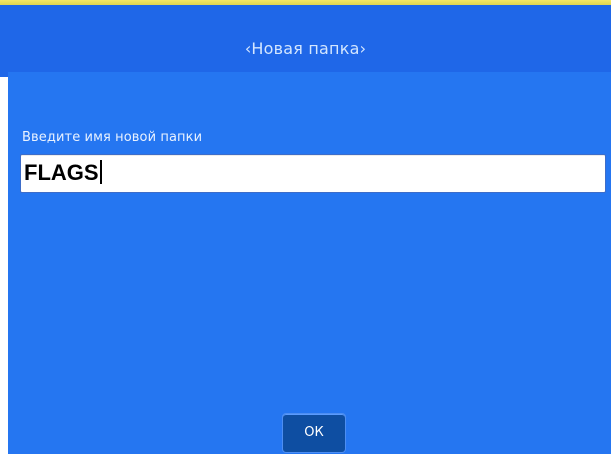 The width and height of the screenshot is (611, 465). What do you see at coordinates (305, 48) in the screenshot?
I see `window-title: ‹Новая папка›` at bounding box center [305, 48].